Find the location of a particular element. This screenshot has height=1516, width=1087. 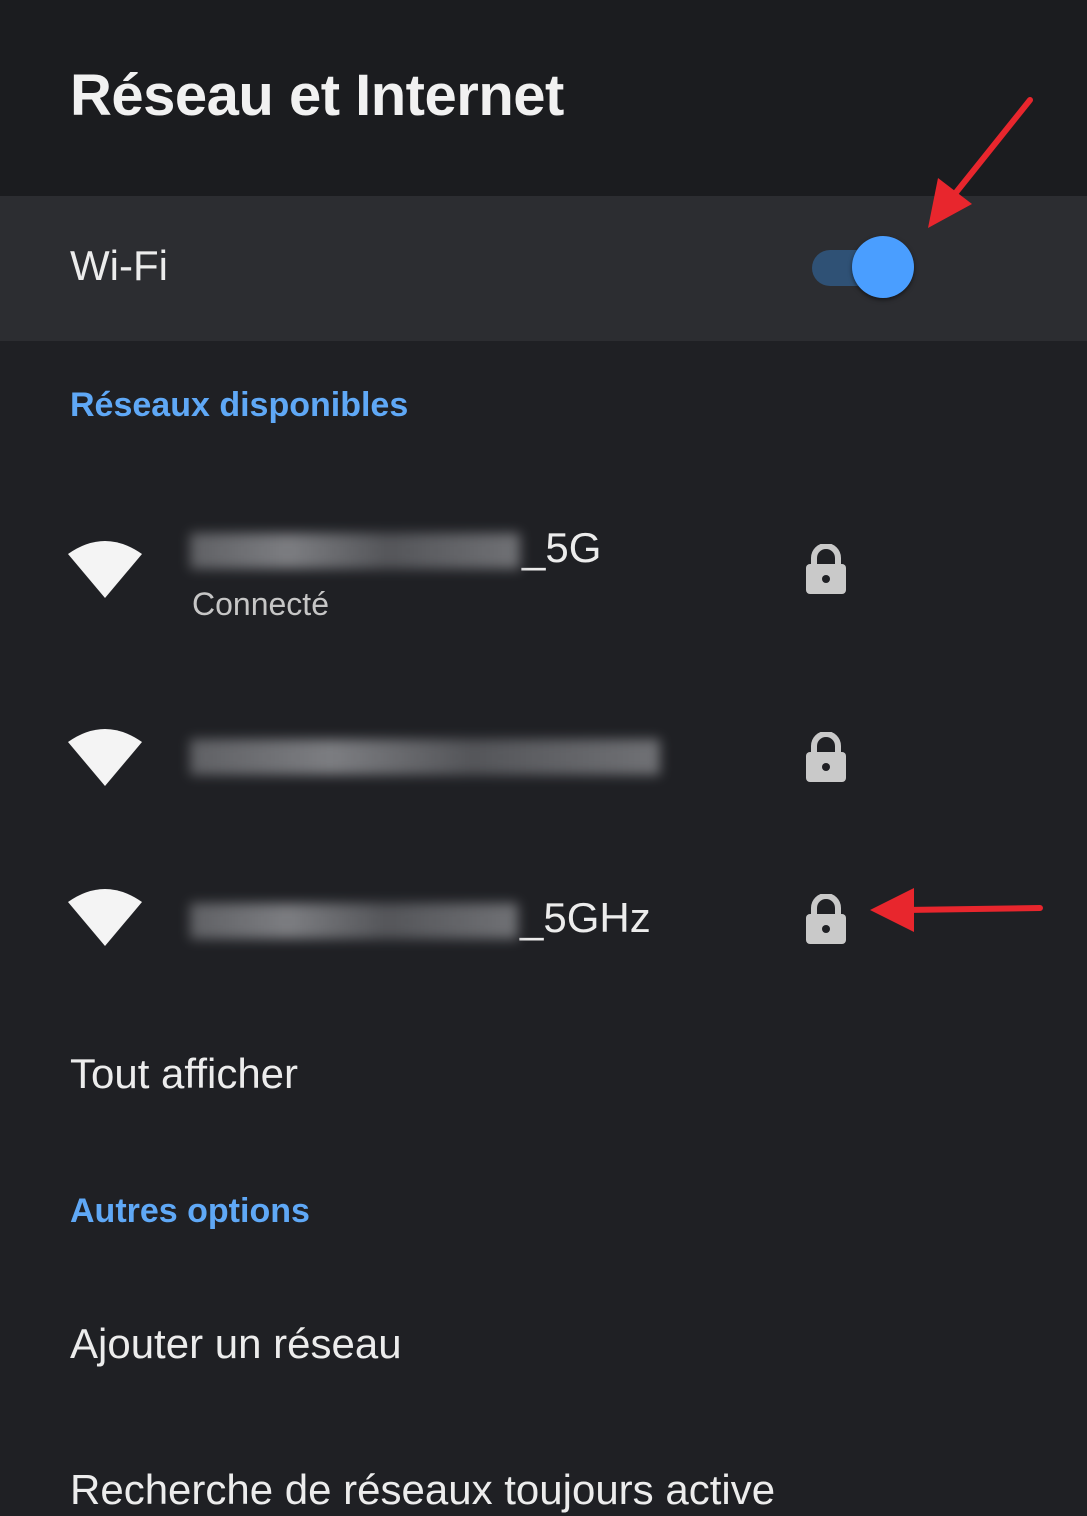

wifi-label: Wi-Fi is located at coordinates (119, 265).